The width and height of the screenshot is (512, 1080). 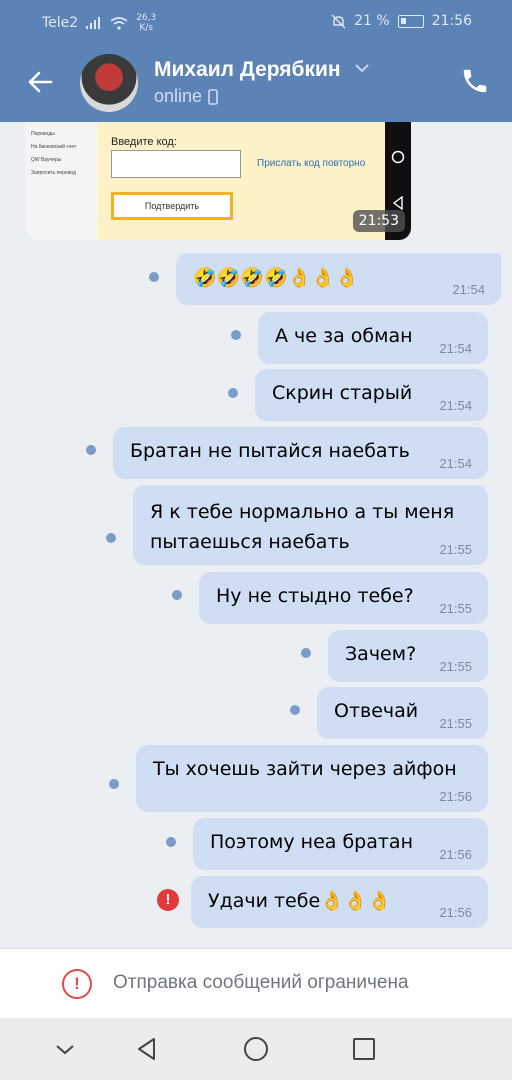 I want to click on phone-icon, so click(x=475, y=81).